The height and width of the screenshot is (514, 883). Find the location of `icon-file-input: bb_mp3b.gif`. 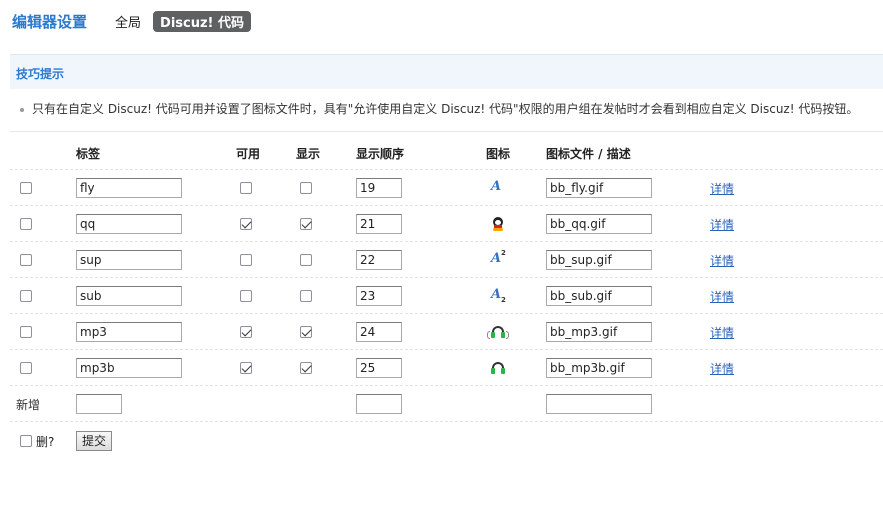

icon-file-input: bb_mp3b.gif is located at coordinates (599, 368).